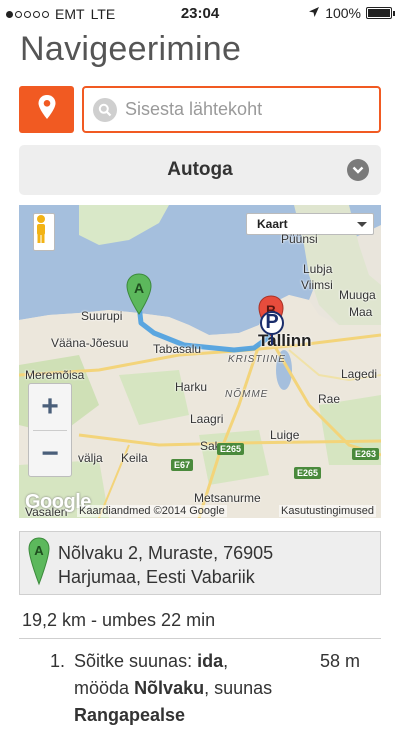 Image resolution: width=400 pixels, height=729 pixels. What do you see at coordinates (130, 715) in the screenshot?
I see `step-line3: Rangapealse` at bounding box center [130, 715].